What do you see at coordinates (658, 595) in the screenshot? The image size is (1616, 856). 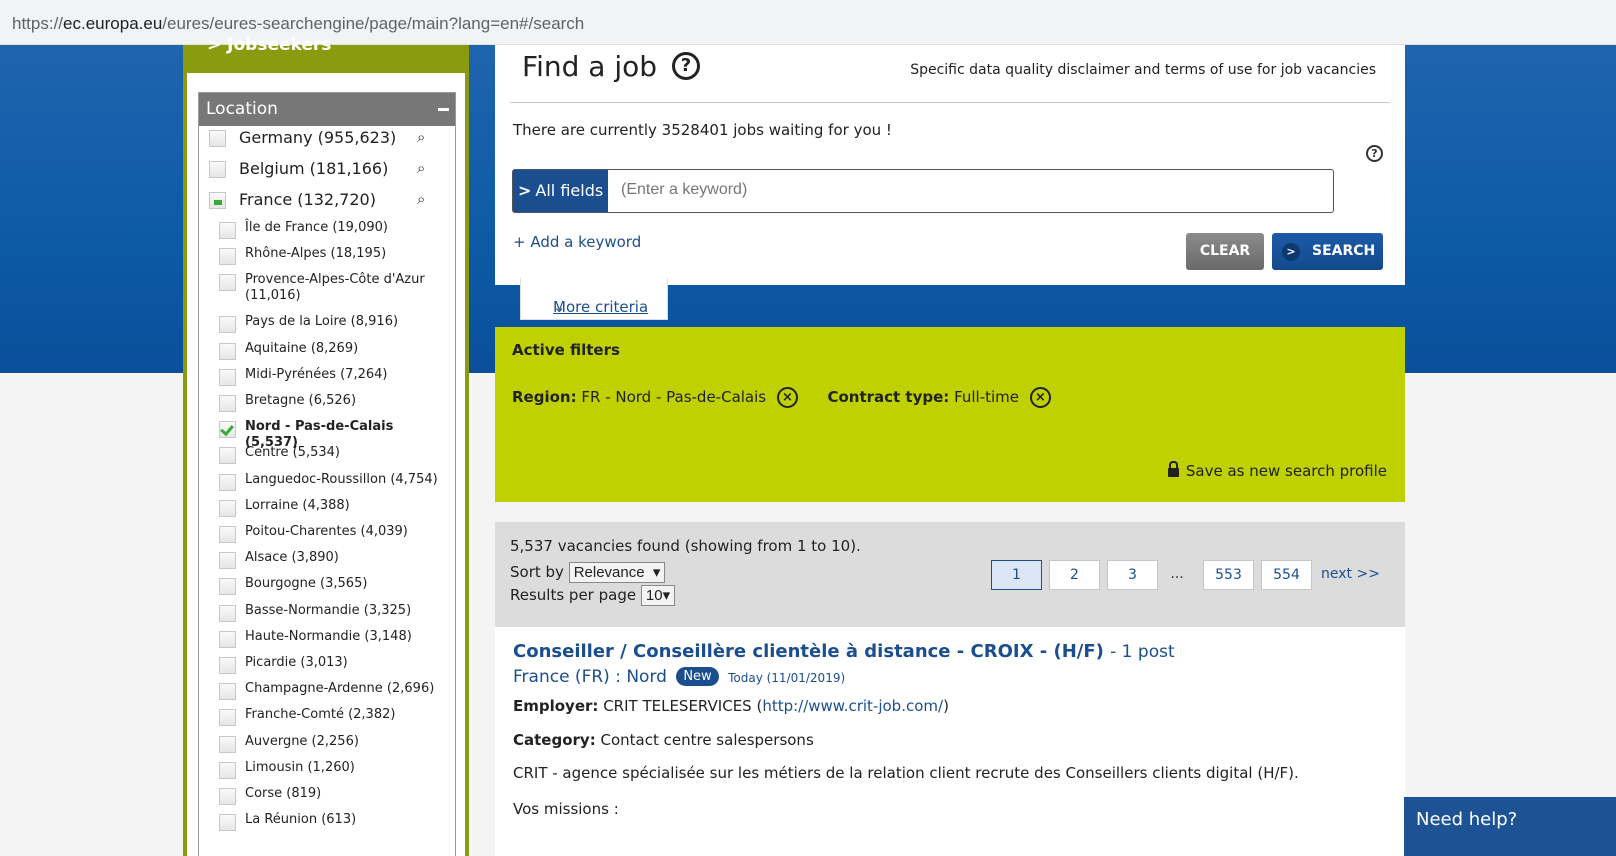 I see `per-page-select: 10▾` at bounding box center [658, 595].